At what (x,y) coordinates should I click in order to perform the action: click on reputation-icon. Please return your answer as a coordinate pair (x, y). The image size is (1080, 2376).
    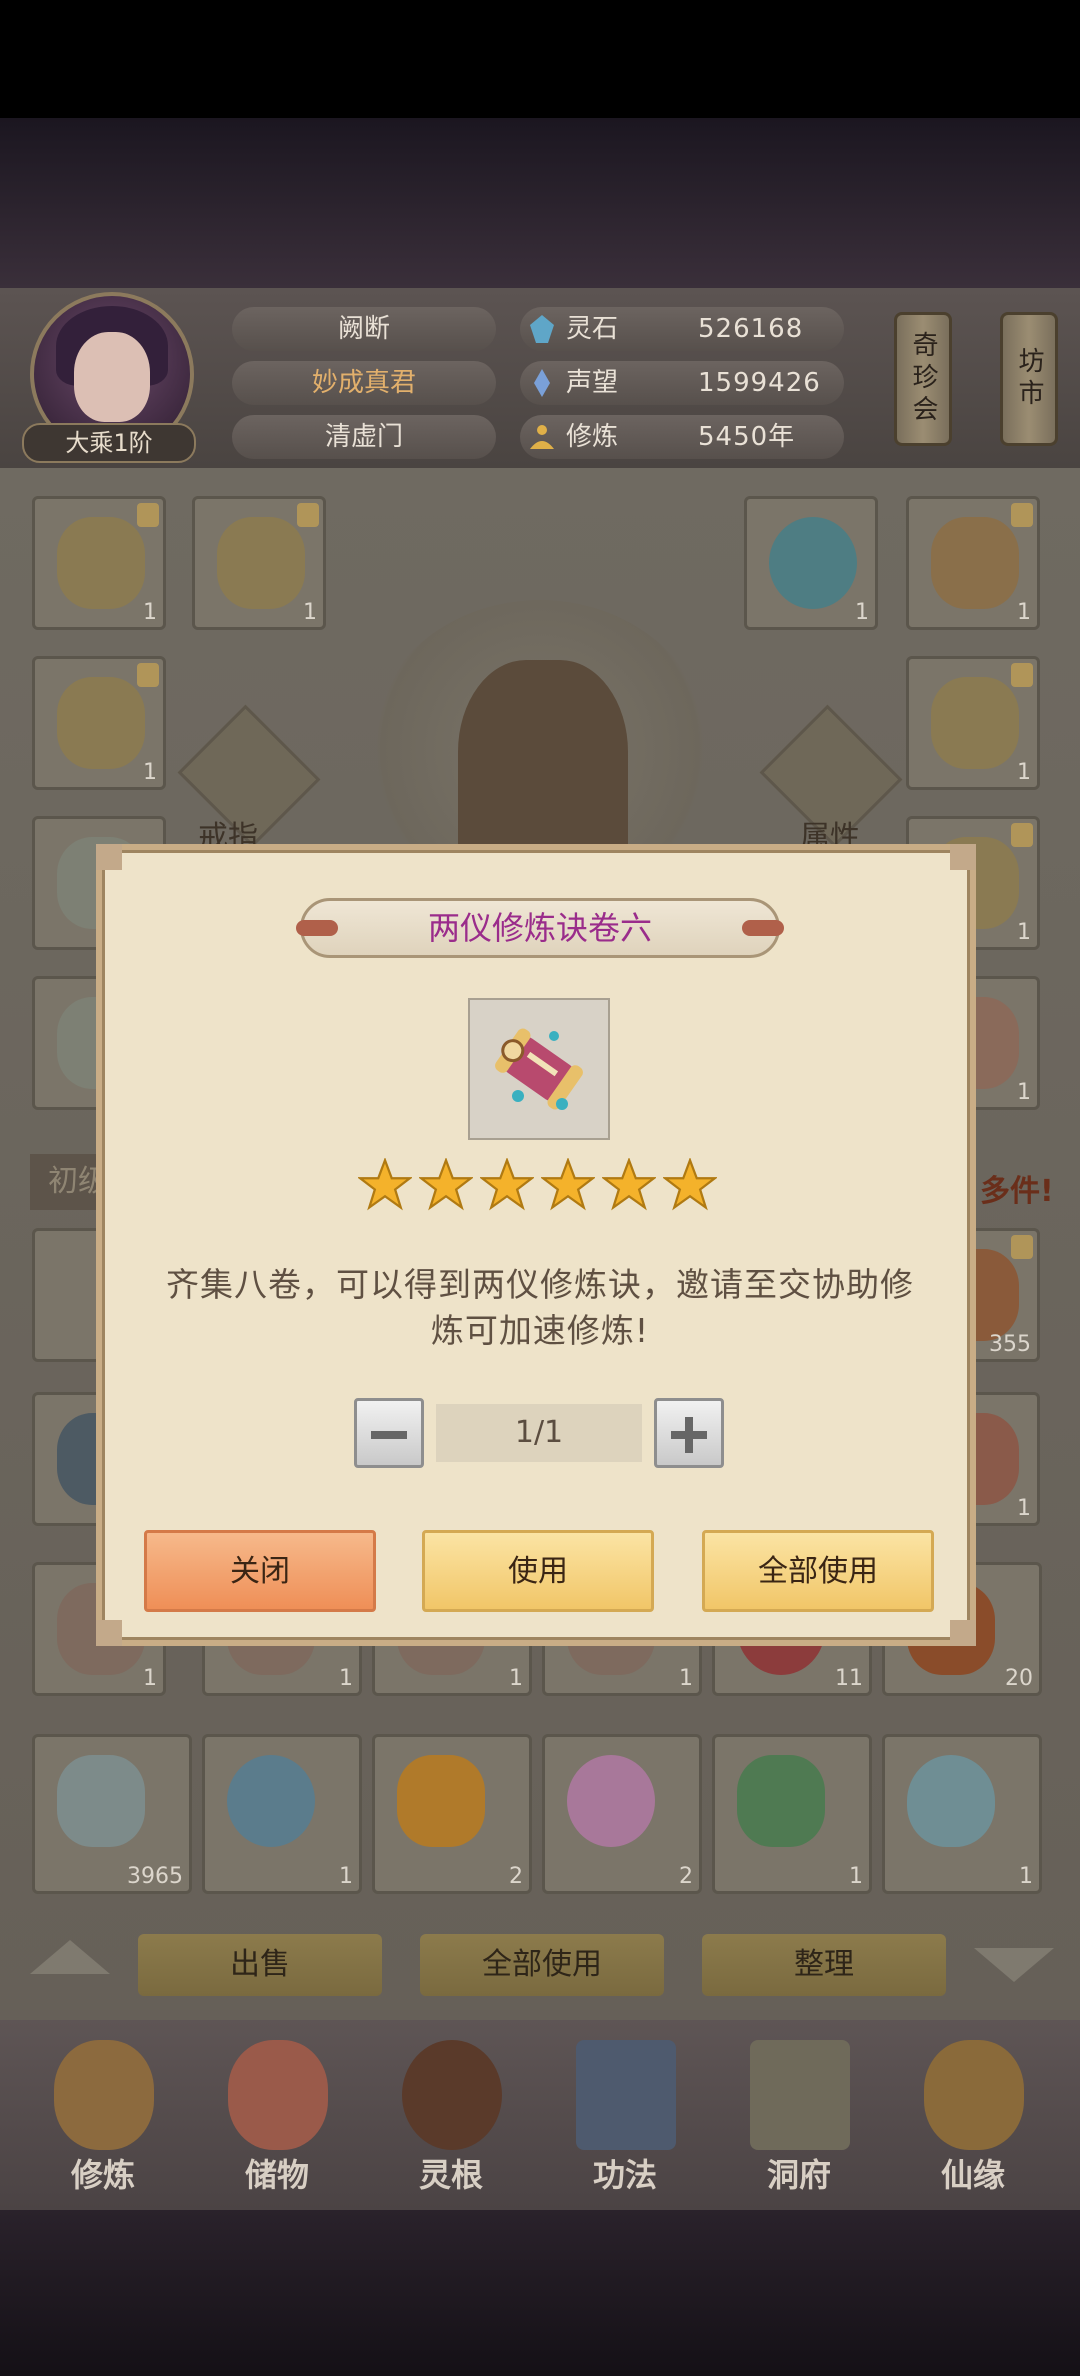
    Looking at the image, I should click on (542, 383).